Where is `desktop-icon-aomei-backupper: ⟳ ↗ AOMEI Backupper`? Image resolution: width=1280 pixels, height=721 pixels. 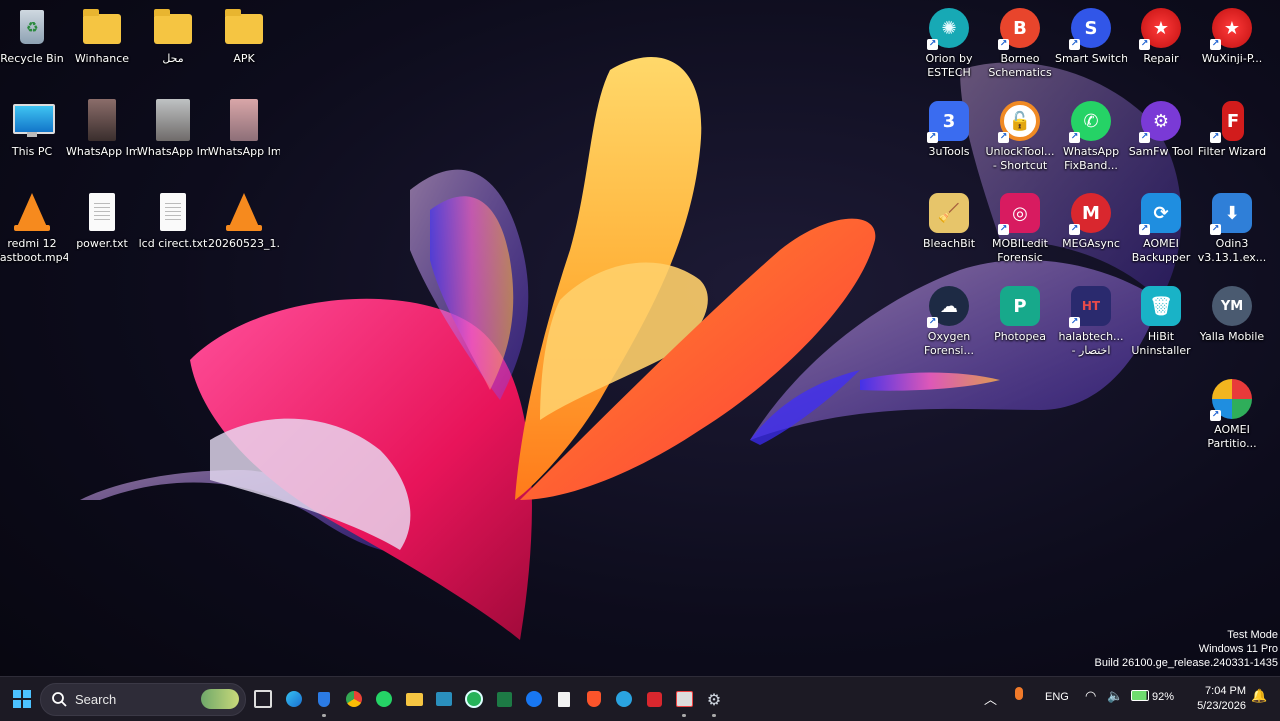
desktop-icon-aomei-backupper: ⟳ ↗ AOMEI Backupper is located at coordinates (1161, 226).